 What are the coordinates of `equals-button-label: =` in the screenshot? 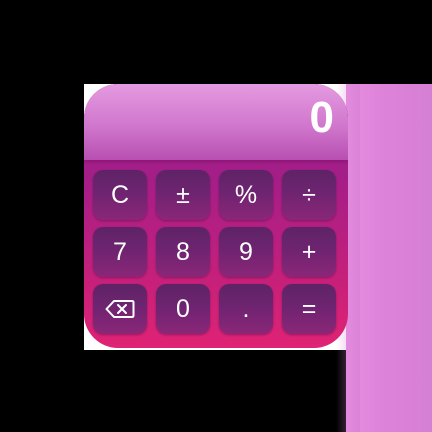 It's located at (309, 308).